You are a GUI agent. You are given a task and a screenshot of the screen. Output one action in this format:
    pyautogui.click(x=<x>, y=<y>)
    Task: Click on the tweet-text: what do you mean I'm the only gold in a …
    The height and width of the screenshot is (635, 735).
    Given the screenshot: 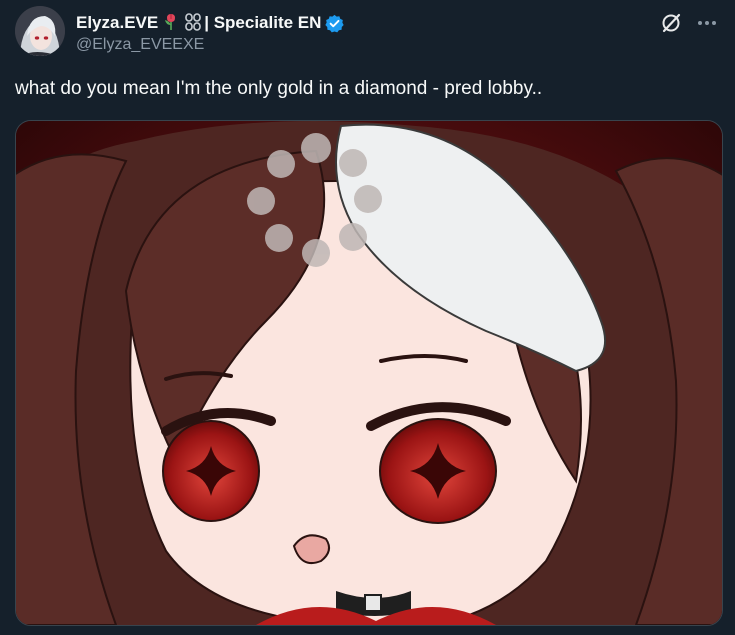 What is the action you would take?
    pyautogui.click(x=279, y=88)
    